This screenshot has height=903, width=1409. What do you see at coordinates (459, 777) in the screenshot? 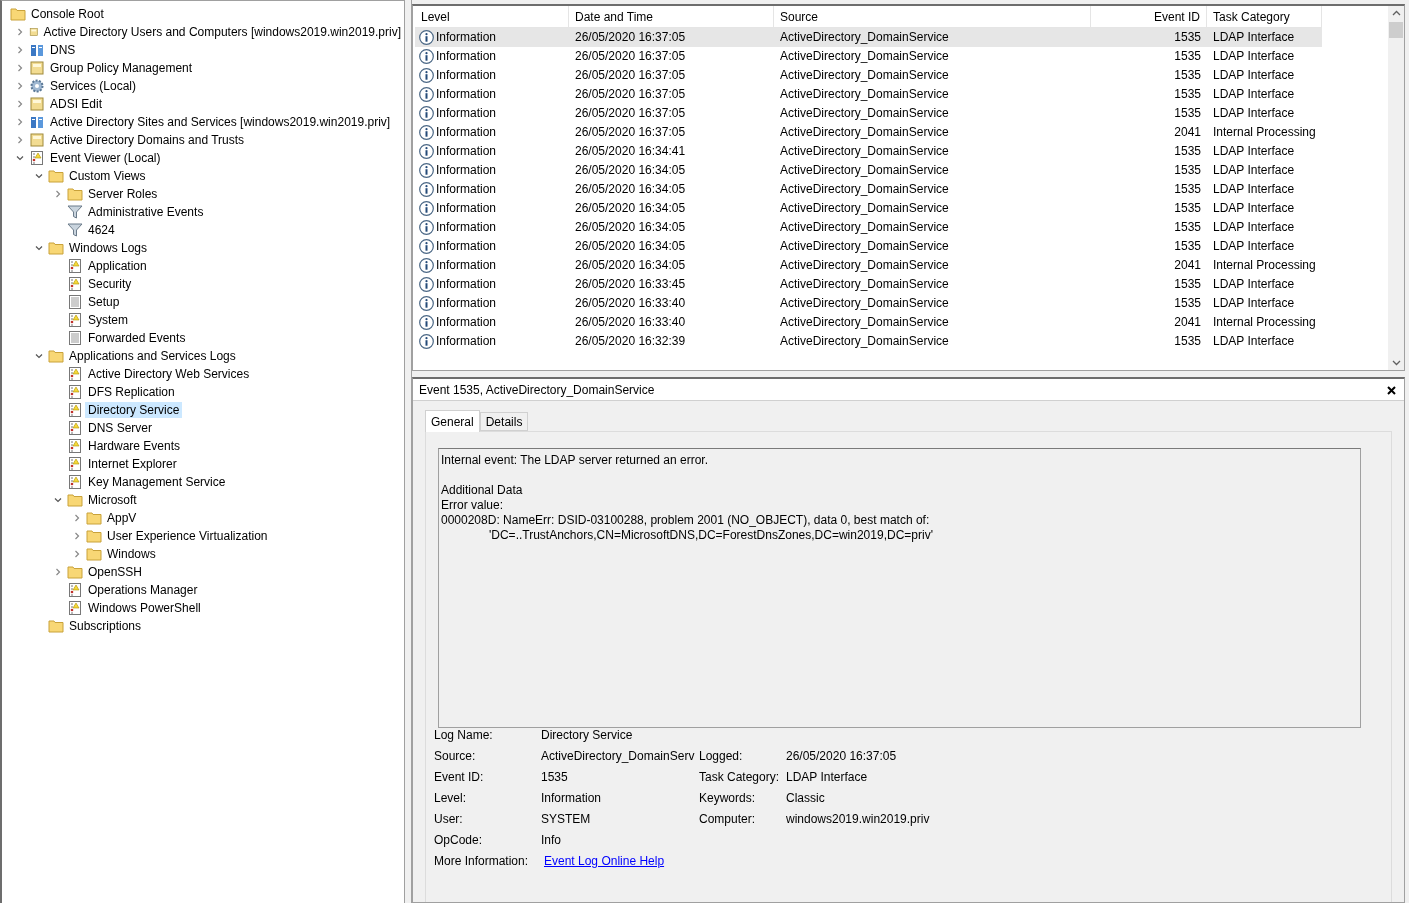
I see `property-label: Event ID:` at bounding box center [459, 777].